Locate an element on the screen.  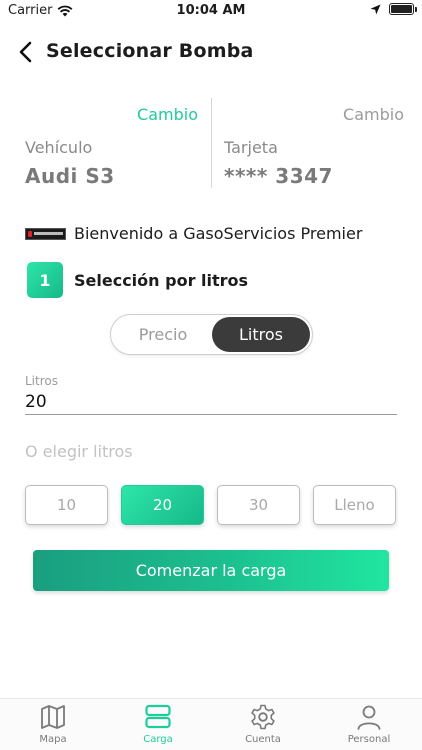
liters-option-30: 30 is located at coordinates (258, 505).